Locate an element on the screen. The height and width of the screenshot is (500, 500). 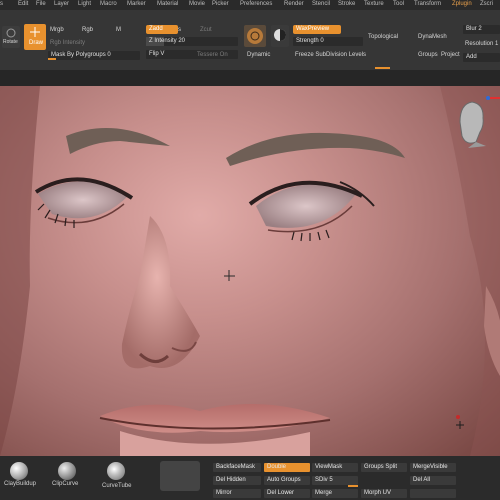
blur-label: Blur 2 is located at coordinates (474, 29).